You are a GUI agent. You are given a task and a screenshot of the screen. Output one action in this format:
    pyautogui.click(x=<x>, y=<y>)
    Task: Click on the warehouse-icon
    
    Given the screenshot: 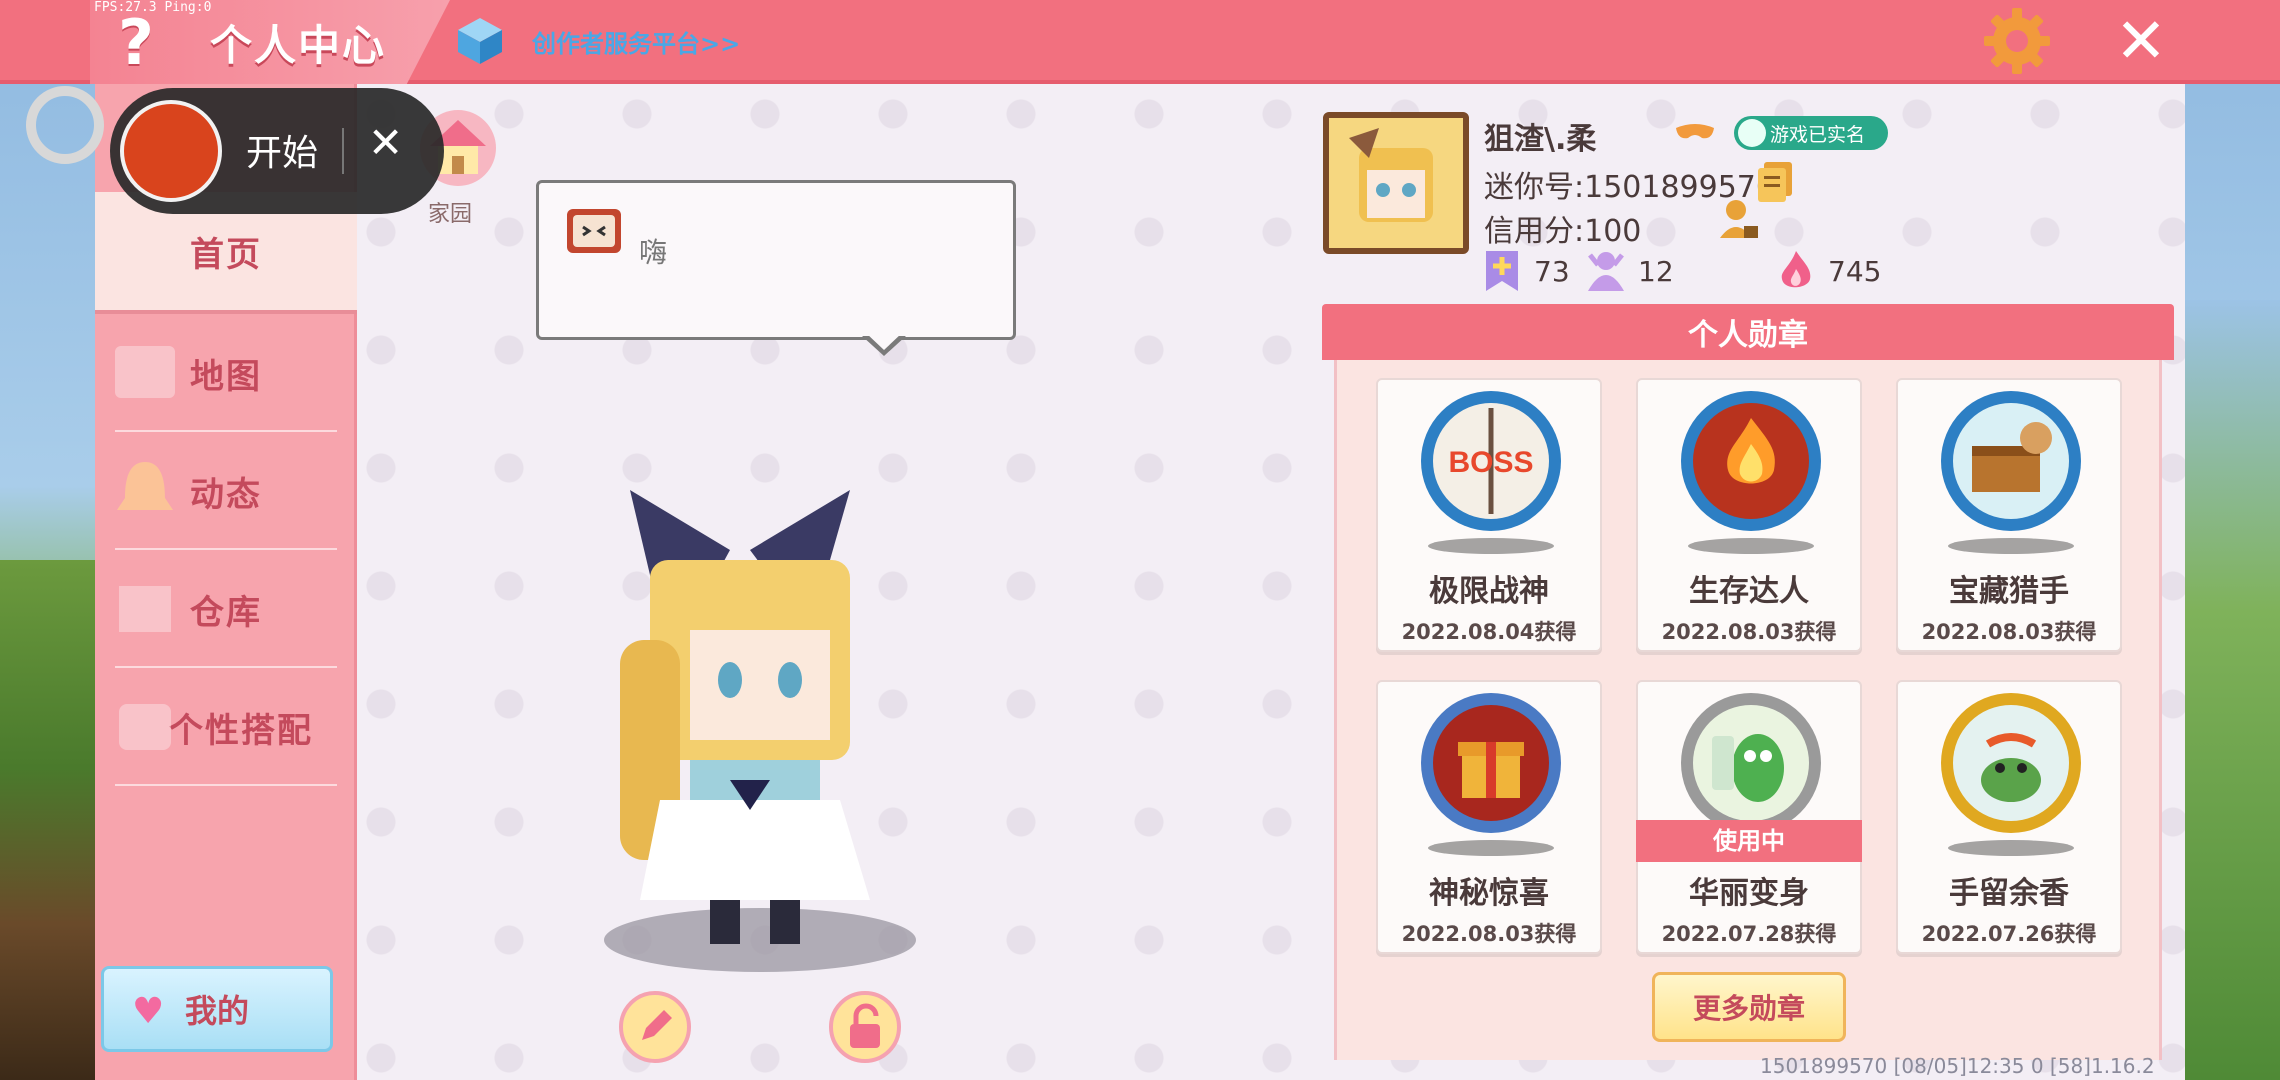 What is the action you would take?
    pyautogui.click(x=145, y=609)
    